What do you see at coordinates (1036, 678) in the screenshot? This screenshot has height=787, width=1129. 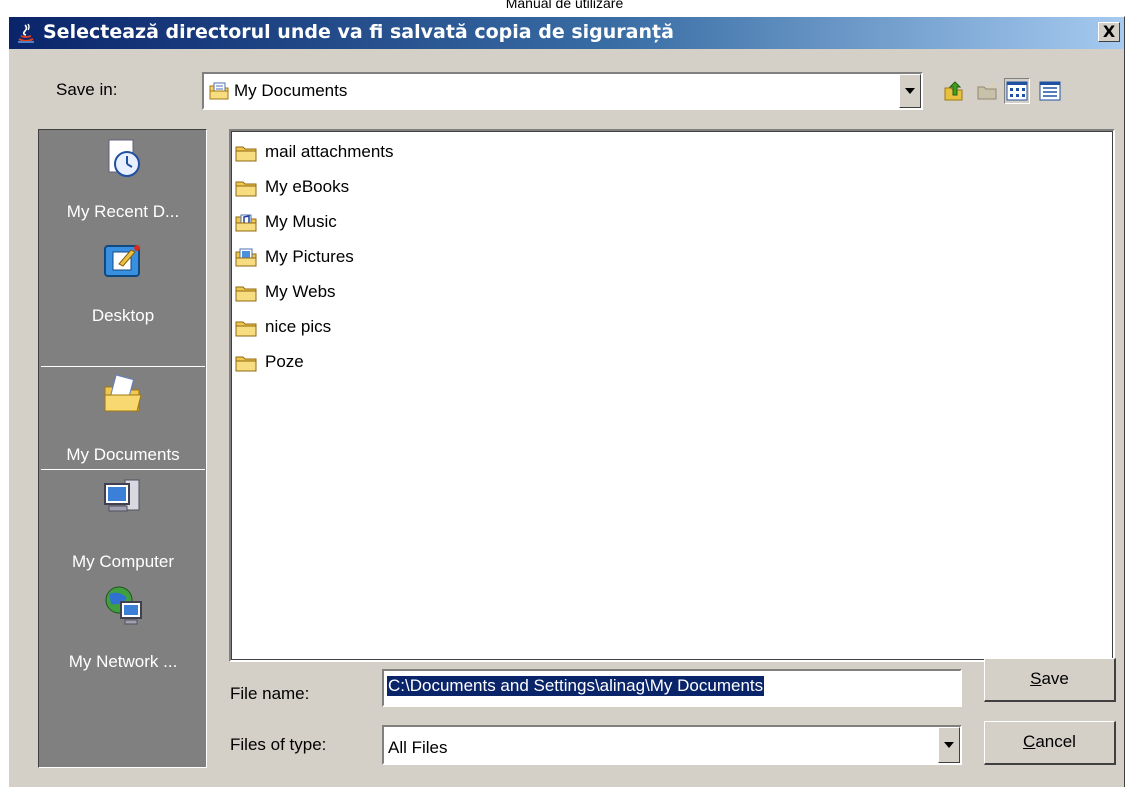 I see `save-mnemonic: S` at bounding box center [1036, 678].